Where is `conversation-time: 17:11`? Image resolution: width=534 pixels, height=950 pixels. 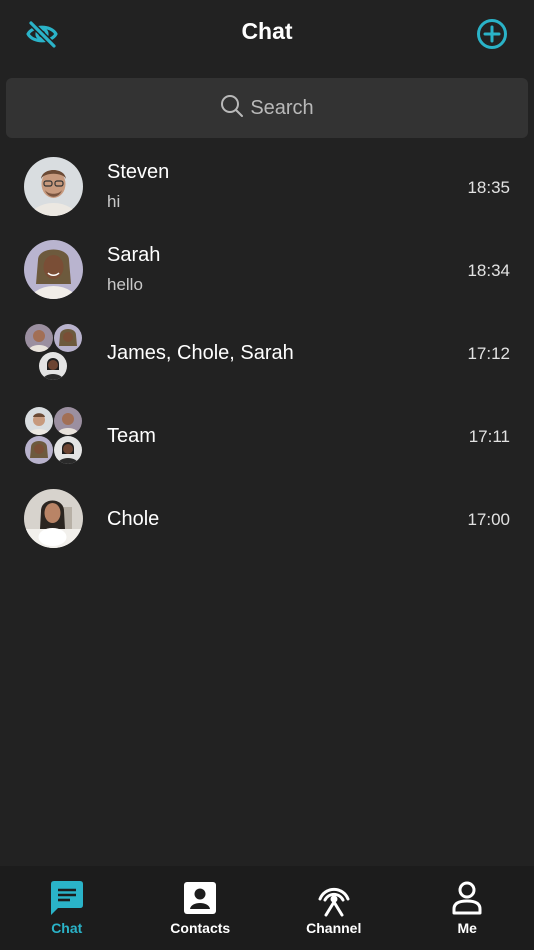 conversation-time: 17:11 is located at coordinates (489, 436).